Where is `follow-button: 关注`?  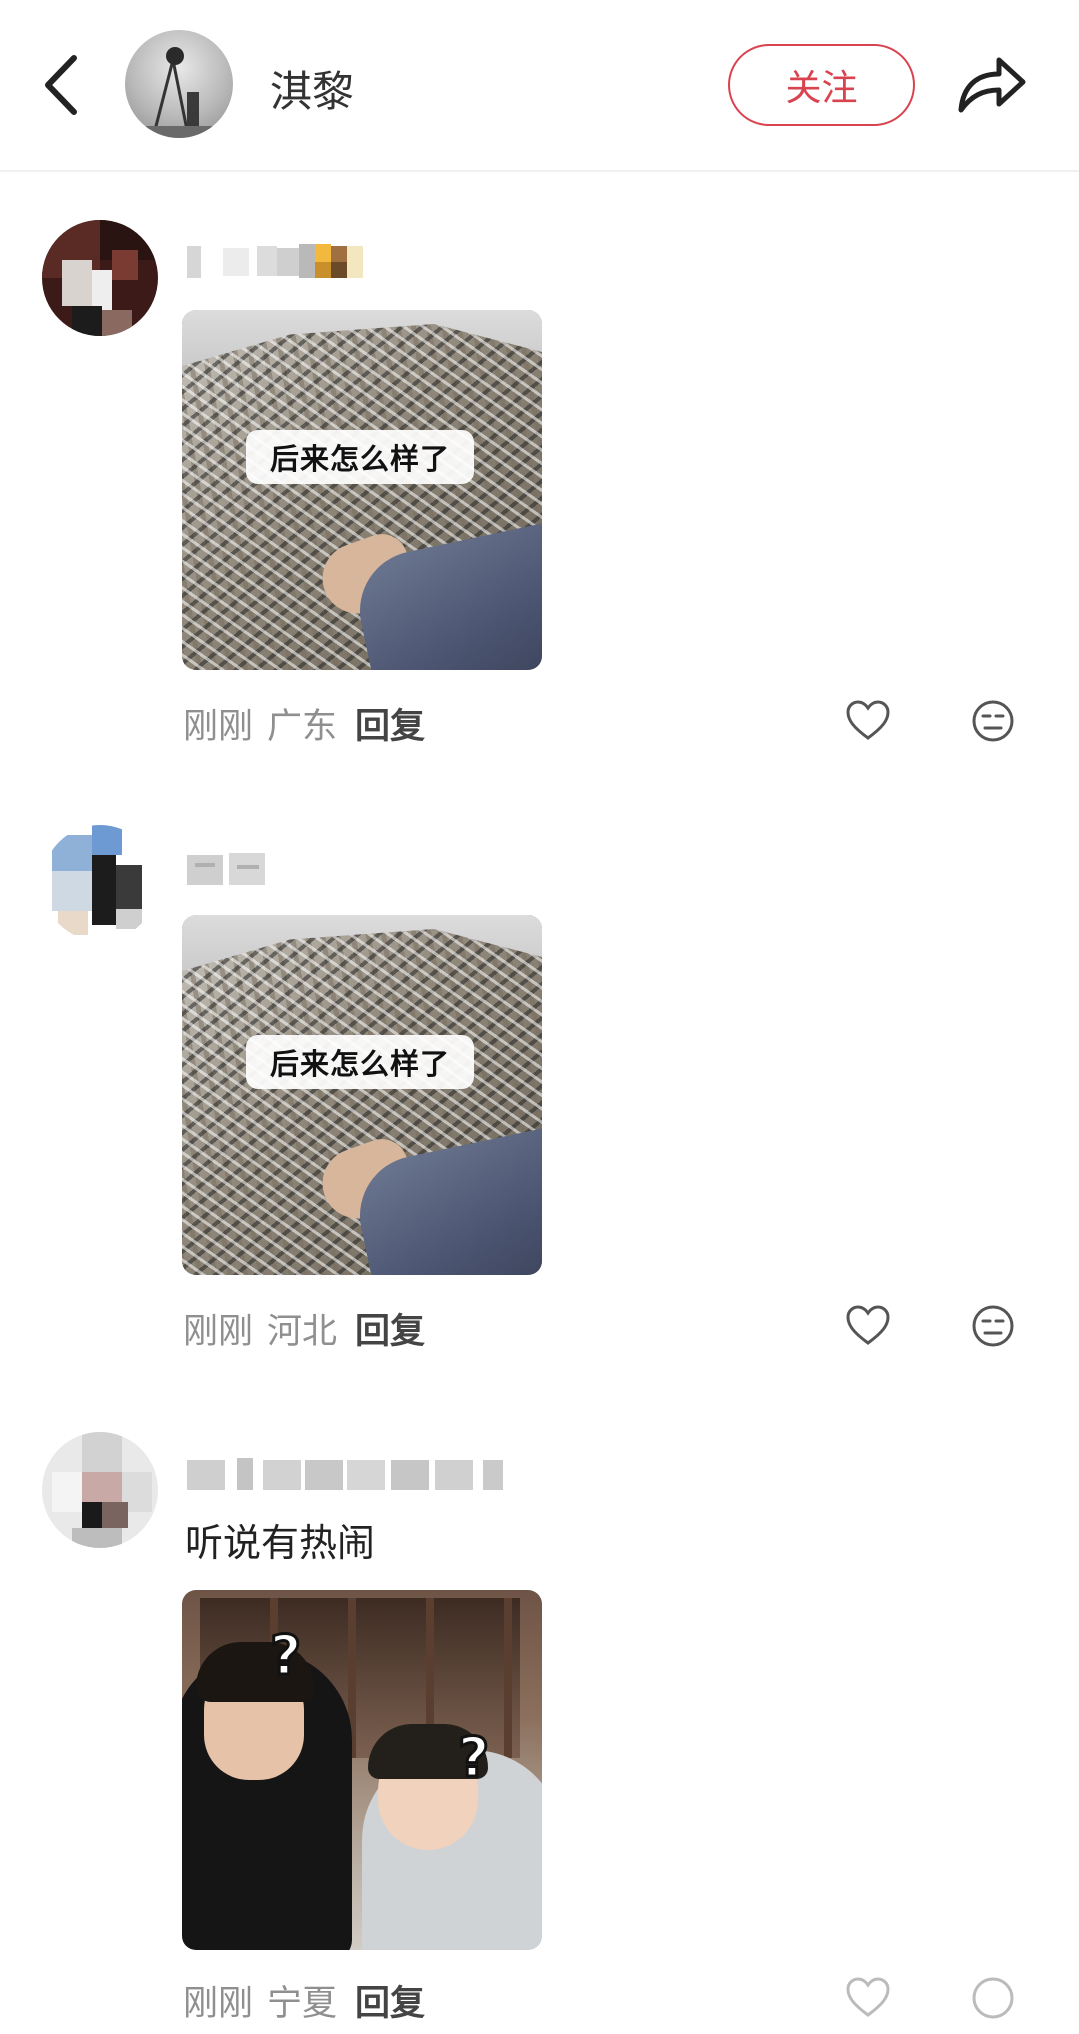 follow-button: 关注 is located at coordinates (821, 85).